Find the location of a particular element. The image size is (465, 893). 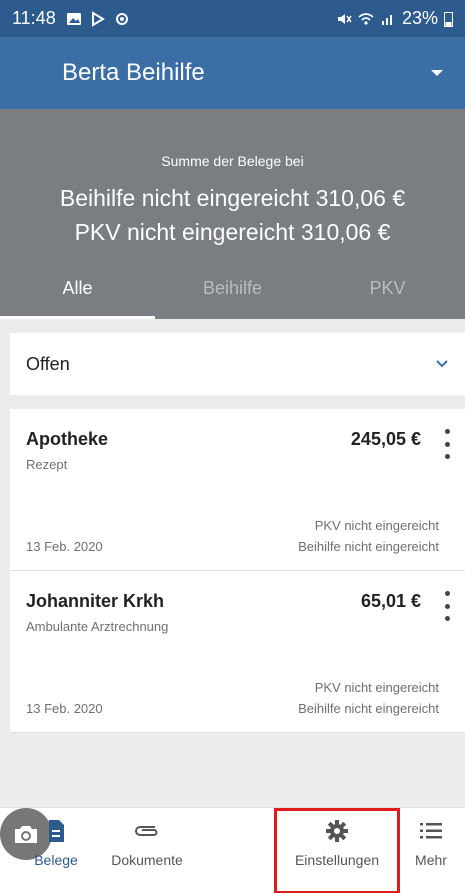

profile-title: Berta Beihilfe is located at coordinates (133, 73).